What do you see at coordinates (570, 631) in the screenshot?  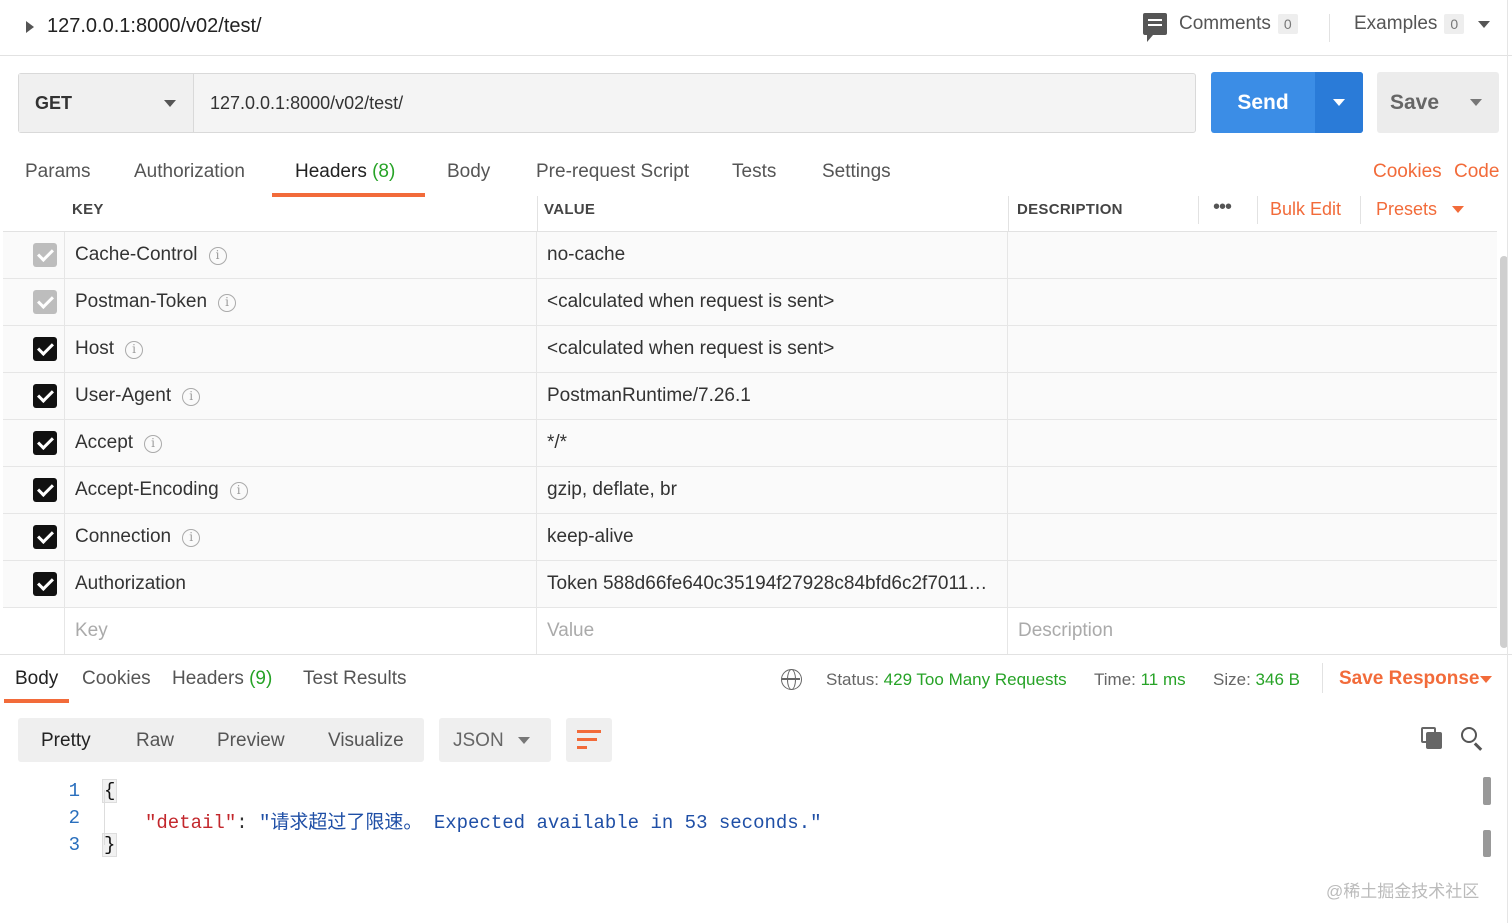 I see `new-value-input: Value` at bounding box center [570, 631].